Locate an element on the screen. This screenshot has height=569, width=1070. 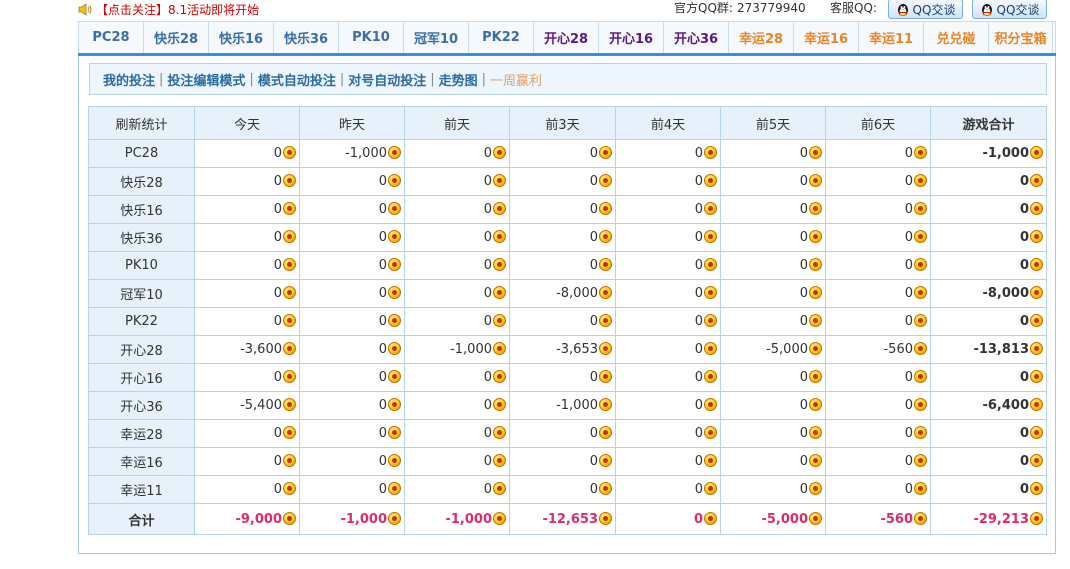
value-text: -12,653 is located at coordinates (570, 519).